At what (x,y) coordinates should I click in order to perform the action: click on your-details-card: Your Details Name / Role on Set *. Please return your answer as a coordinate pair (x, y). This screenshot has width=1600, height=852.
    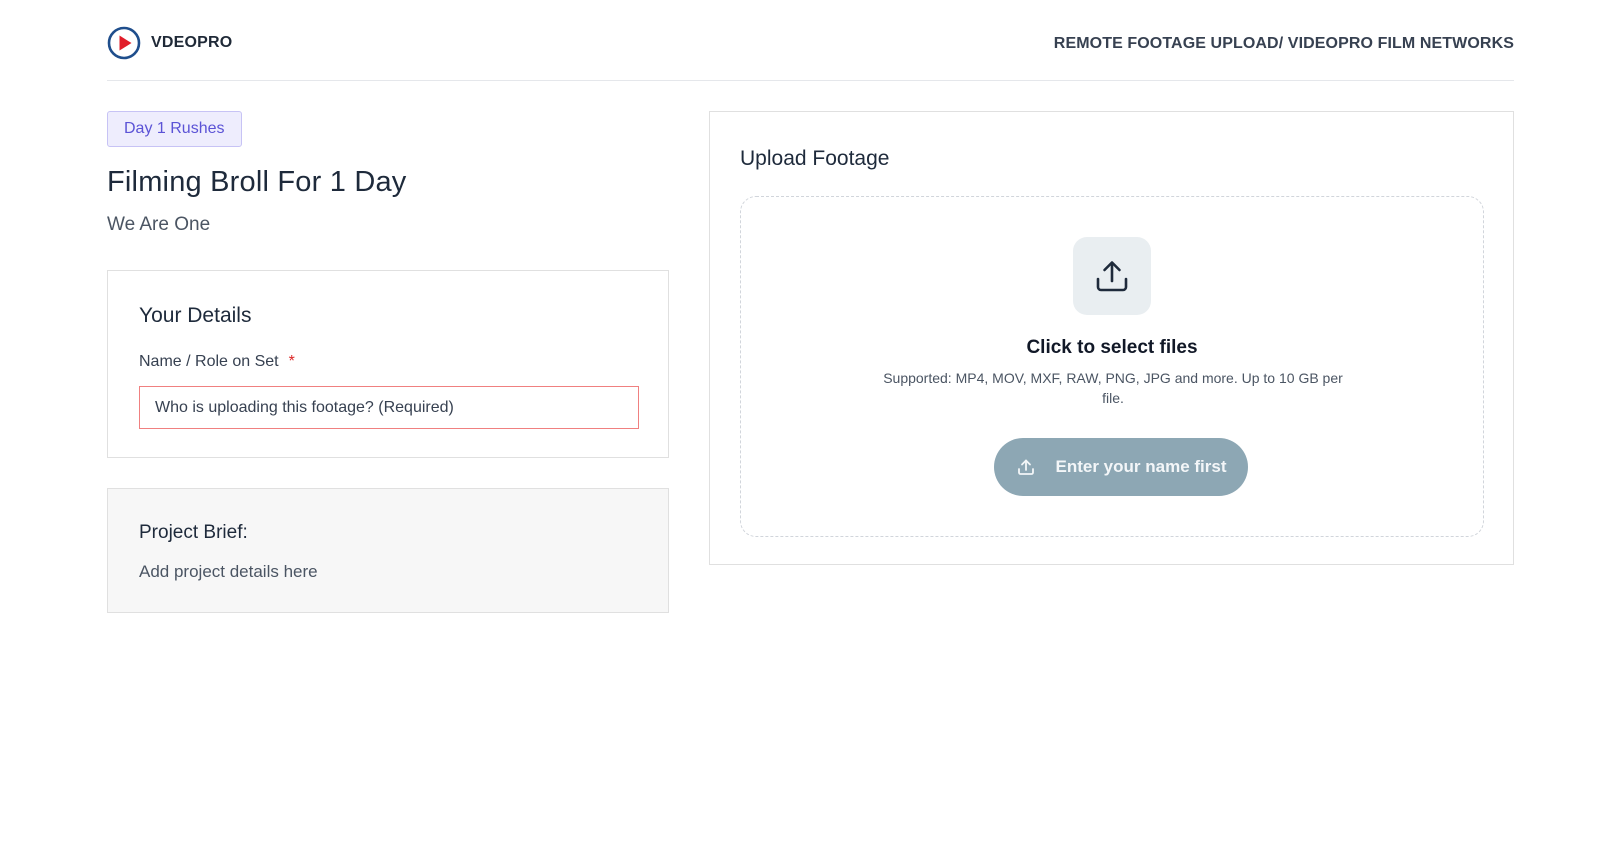
    Looking at the image, I should click on (388, 364).